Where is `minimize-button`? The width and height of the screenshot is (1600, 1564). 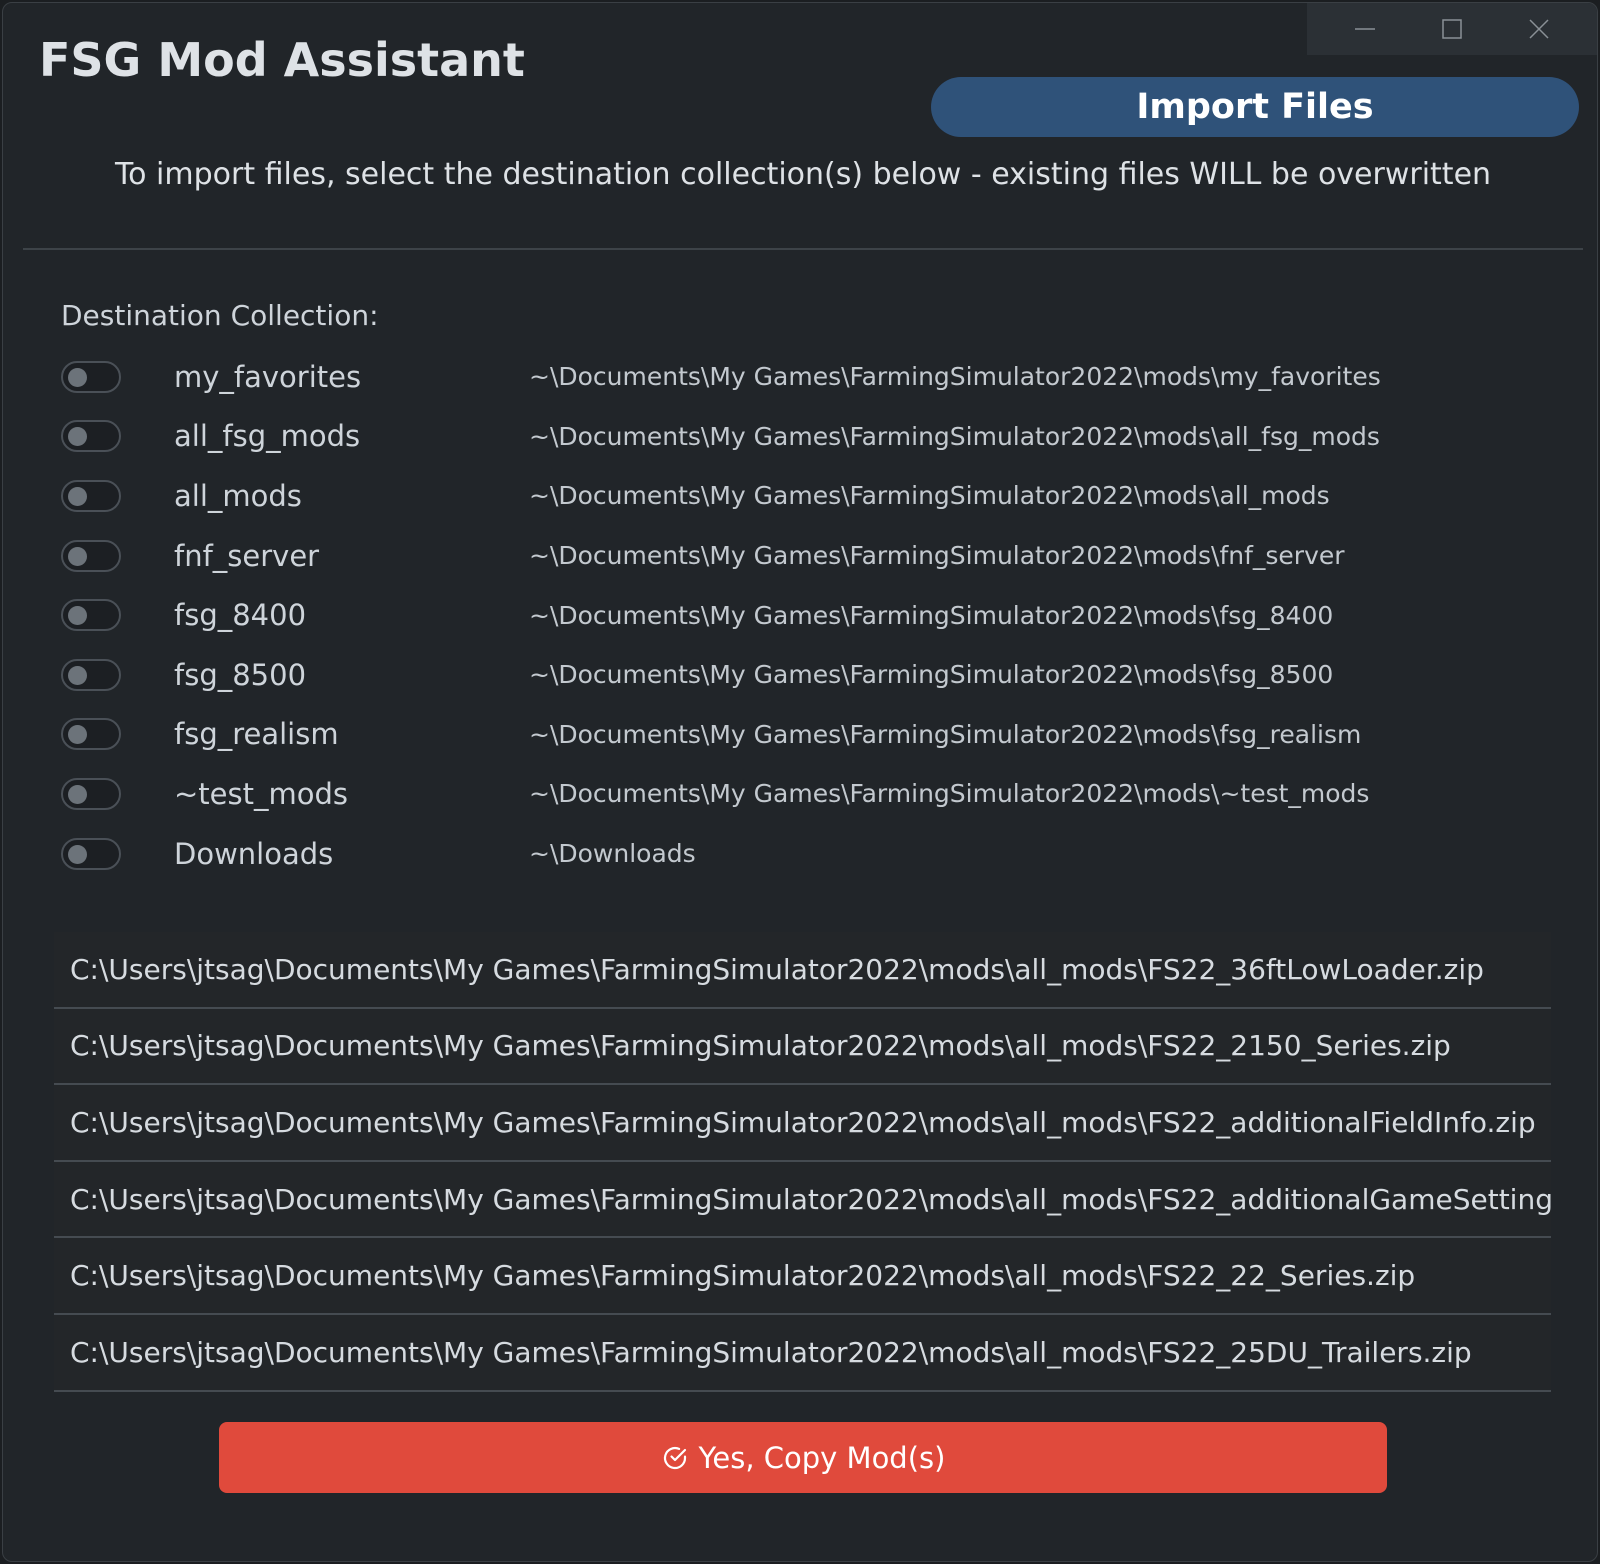 minimize-button is located at coordinates (1365, 29).